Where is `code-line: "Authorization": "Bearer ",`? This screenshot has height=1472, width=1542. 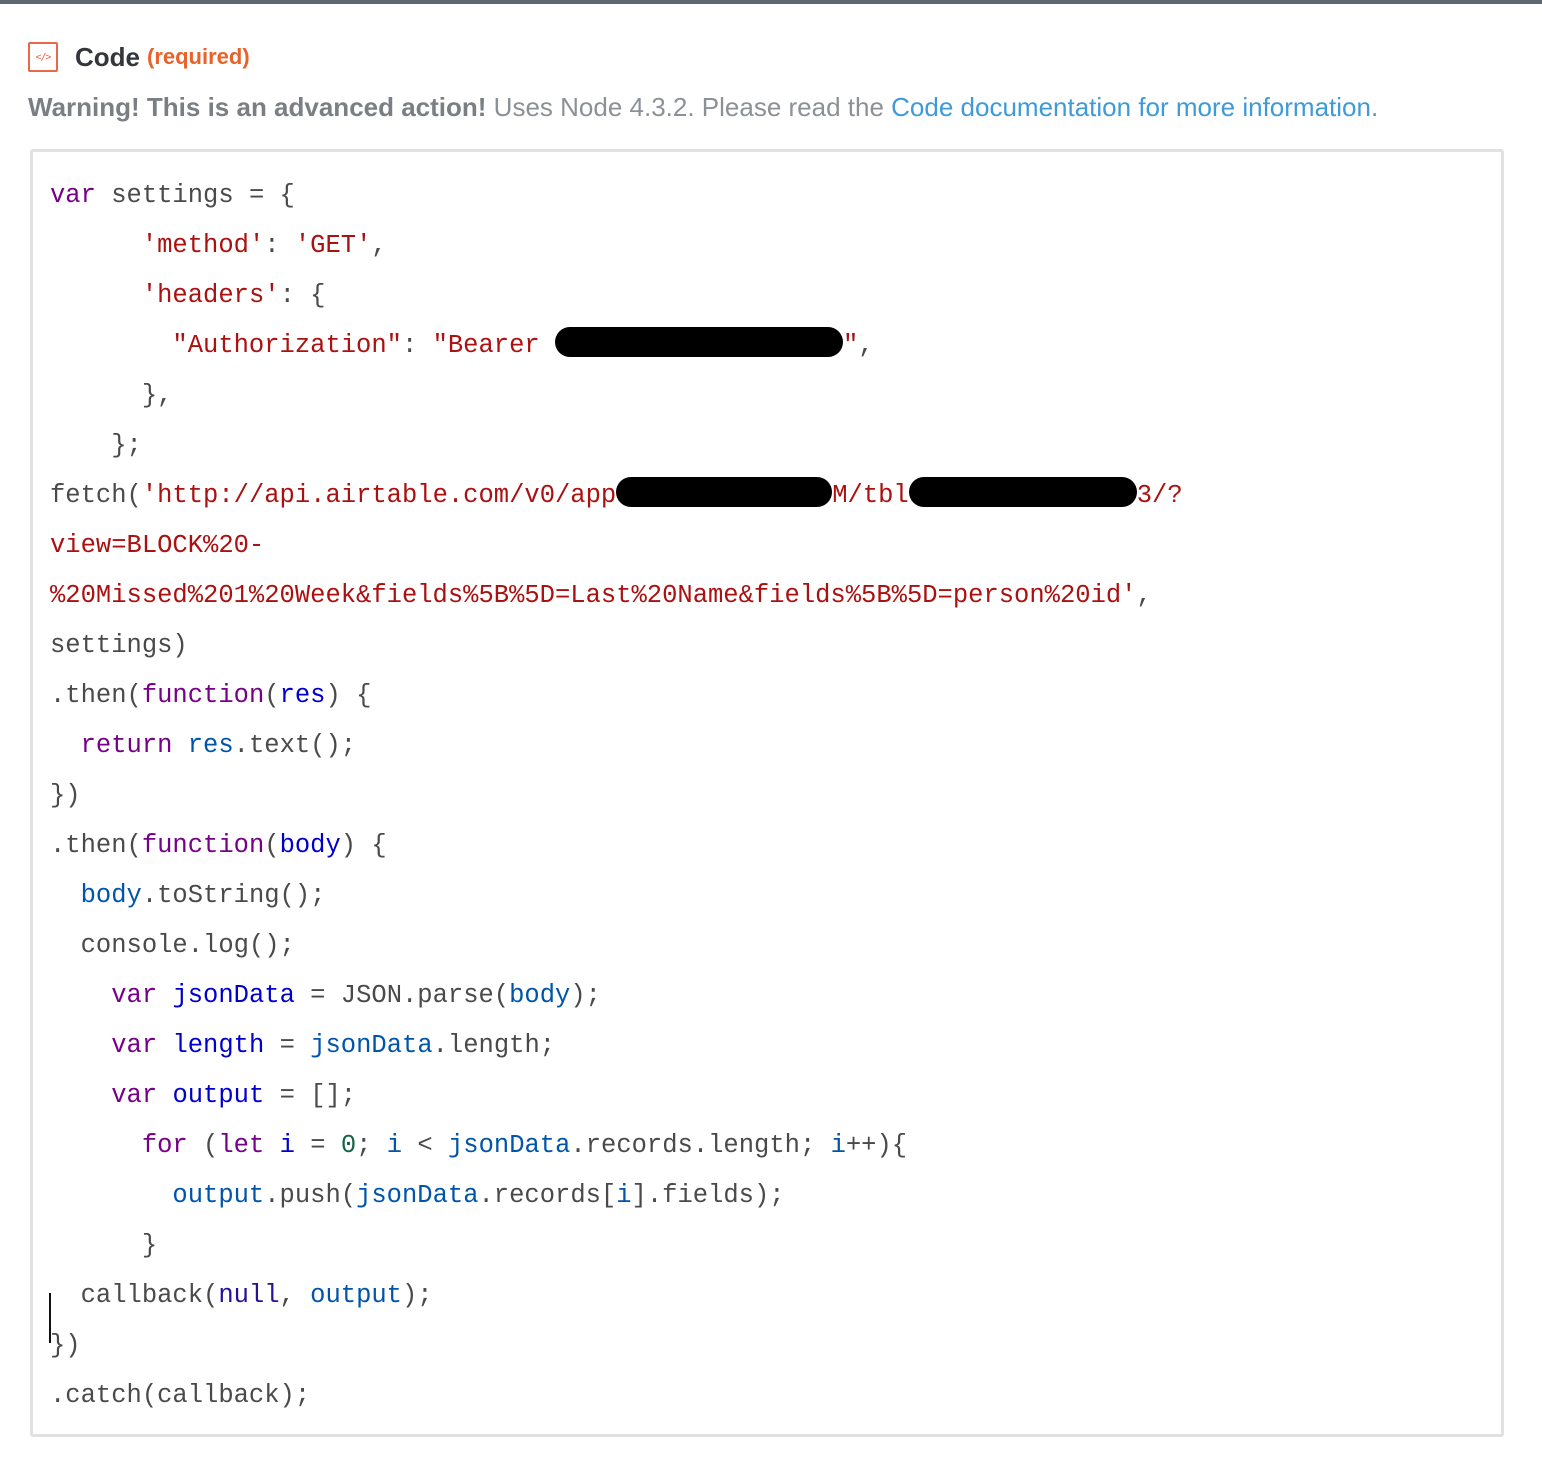
code-line: "Authorization": "Bearer ", is located at coordinates (462, 351).